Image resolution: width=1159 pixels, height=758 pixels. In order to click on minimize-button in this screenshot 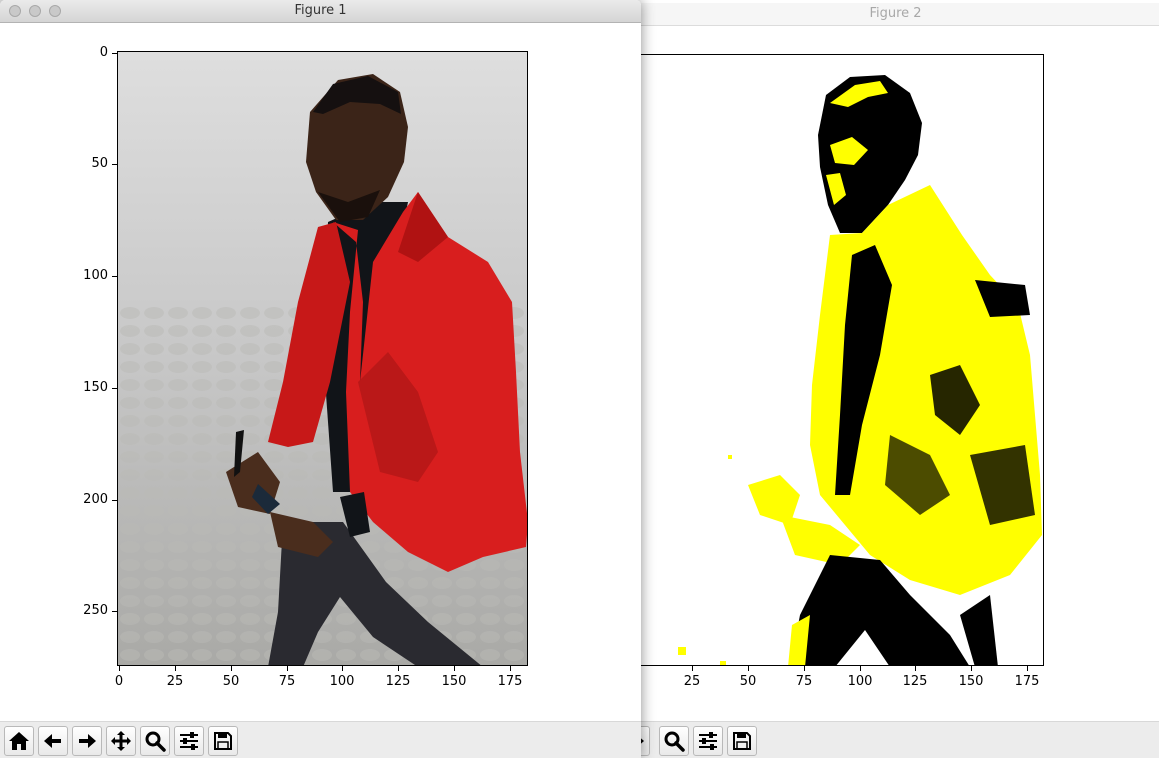, I will do `click(35, 11)`.